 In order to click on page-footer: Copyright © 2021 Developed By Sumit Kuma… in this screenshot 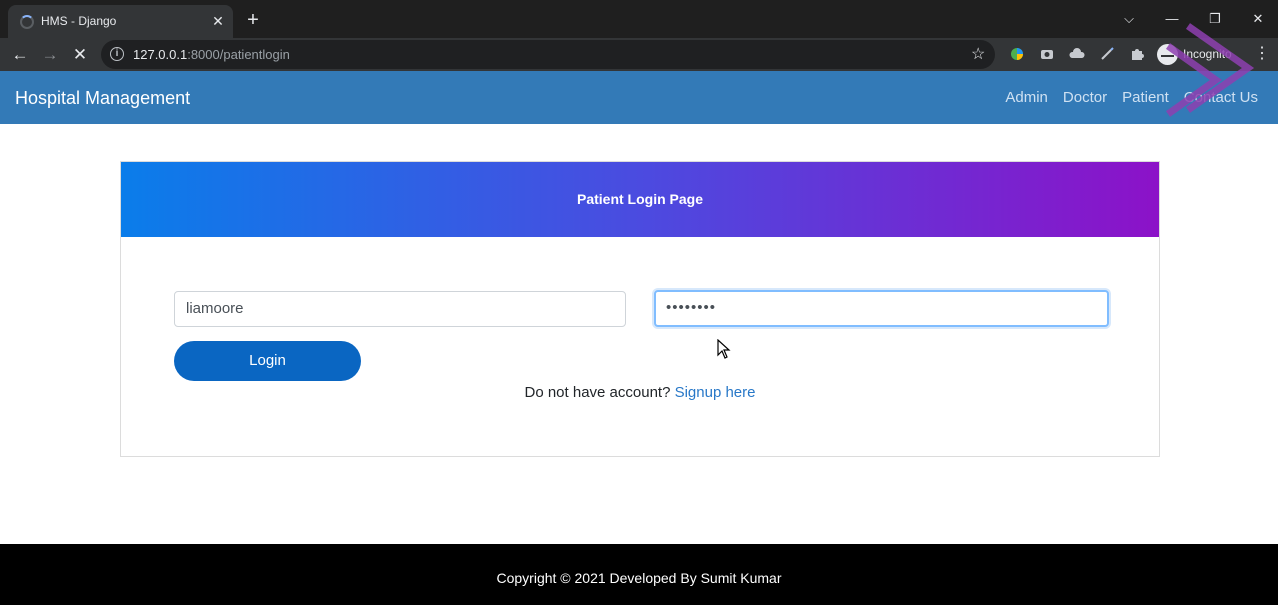, I will do `click(639, 574)`.